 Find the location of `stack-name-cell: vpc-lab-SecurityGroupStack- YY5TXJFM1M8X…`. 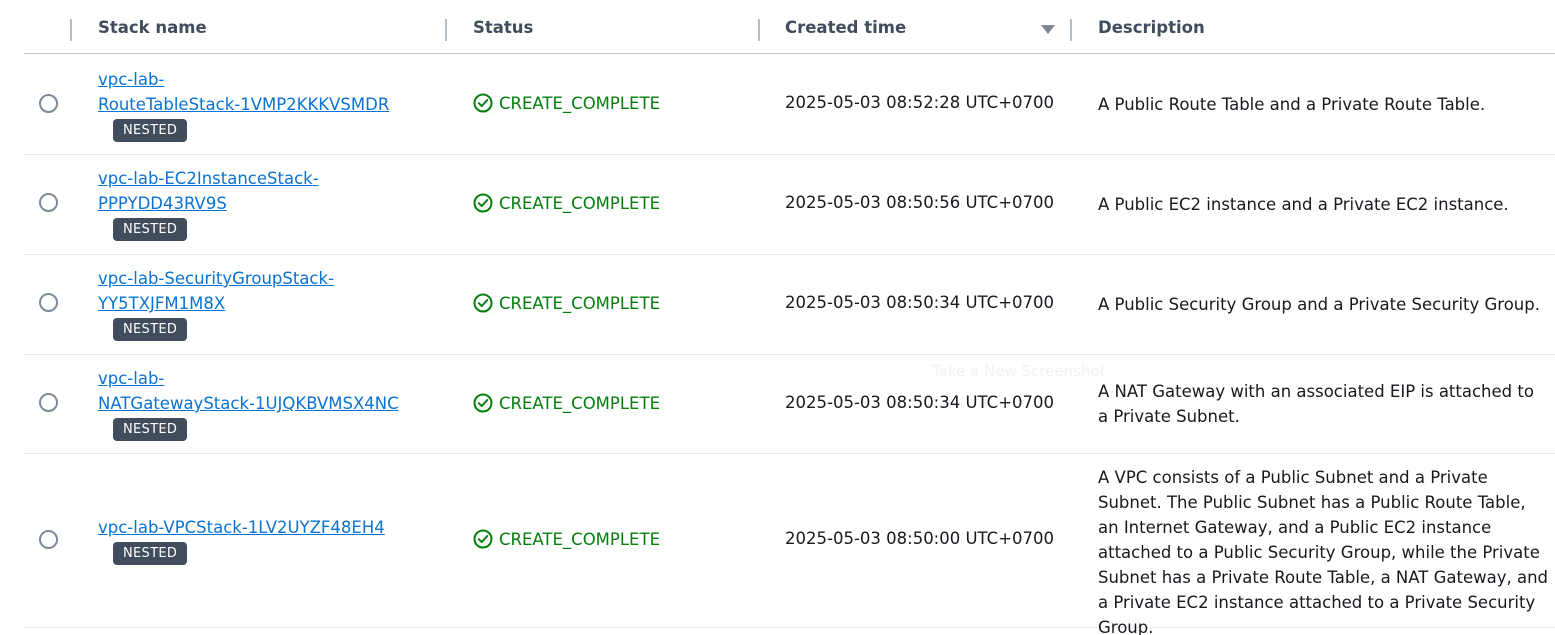

stack-name-cell: vpc-lab-SecurityGroupStack- YY5TXJFM1M8X… is located at coordinates (216, 303).